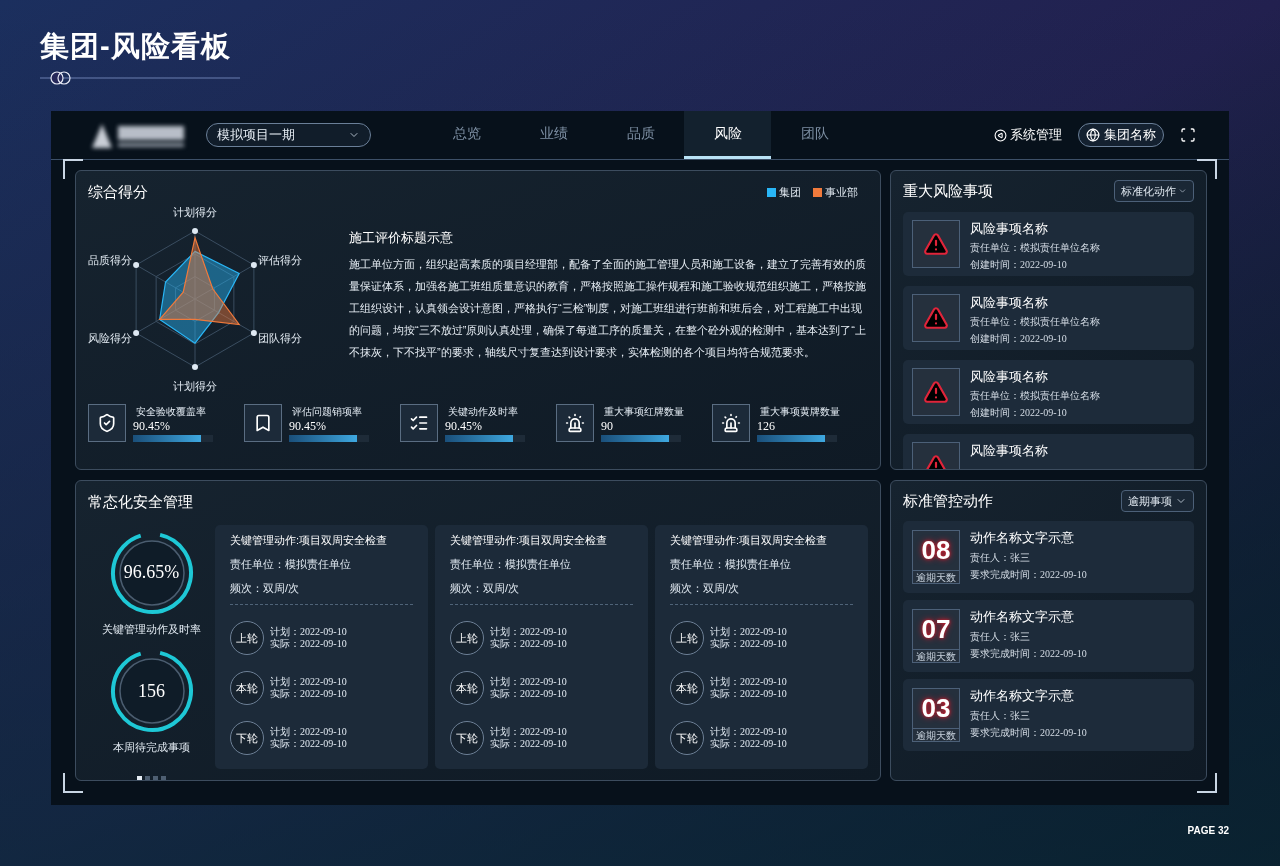  Describe the element at coordinates (107, 422) in the screenshot. I see `shield-icon` at that location.